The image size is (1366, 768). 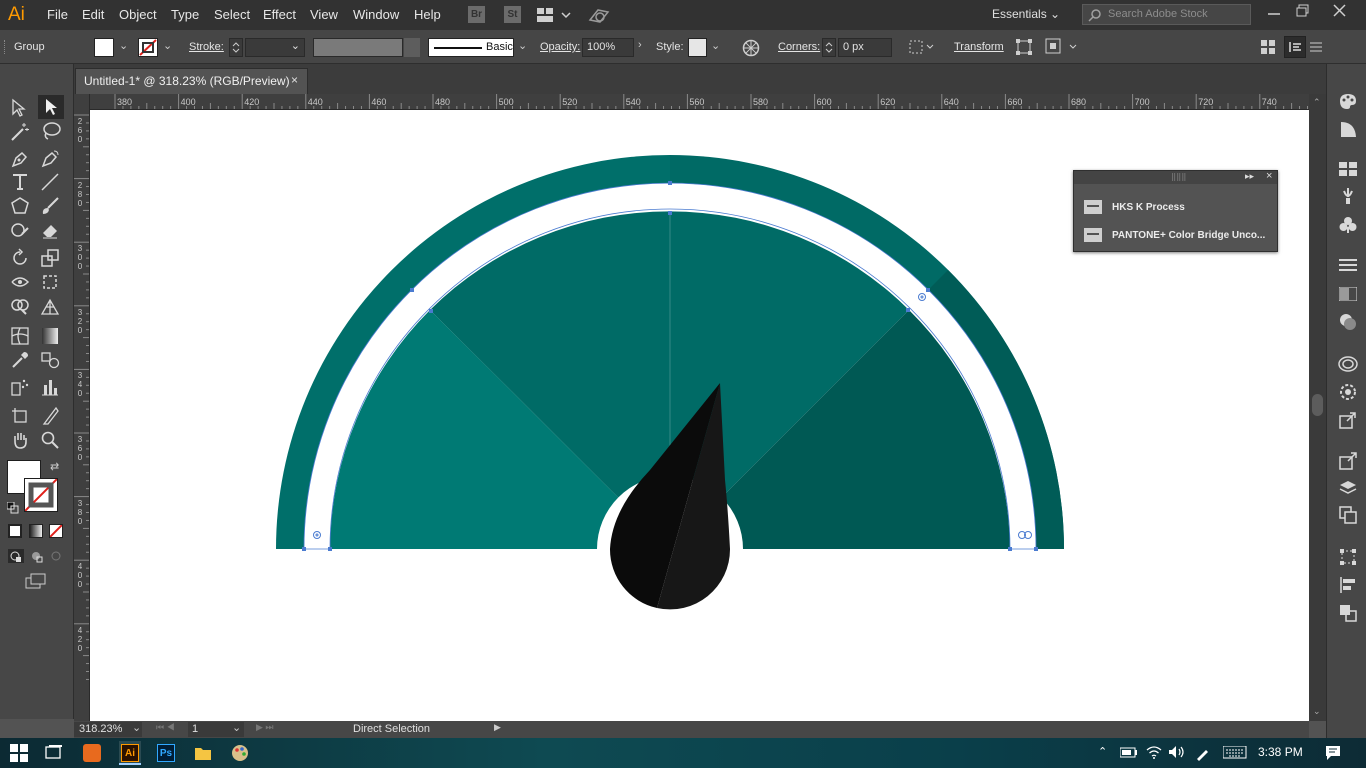 I want to click on vertical-ruler: 260 280 300 320 340 360 380 400 420, so click(x=82, y=407).